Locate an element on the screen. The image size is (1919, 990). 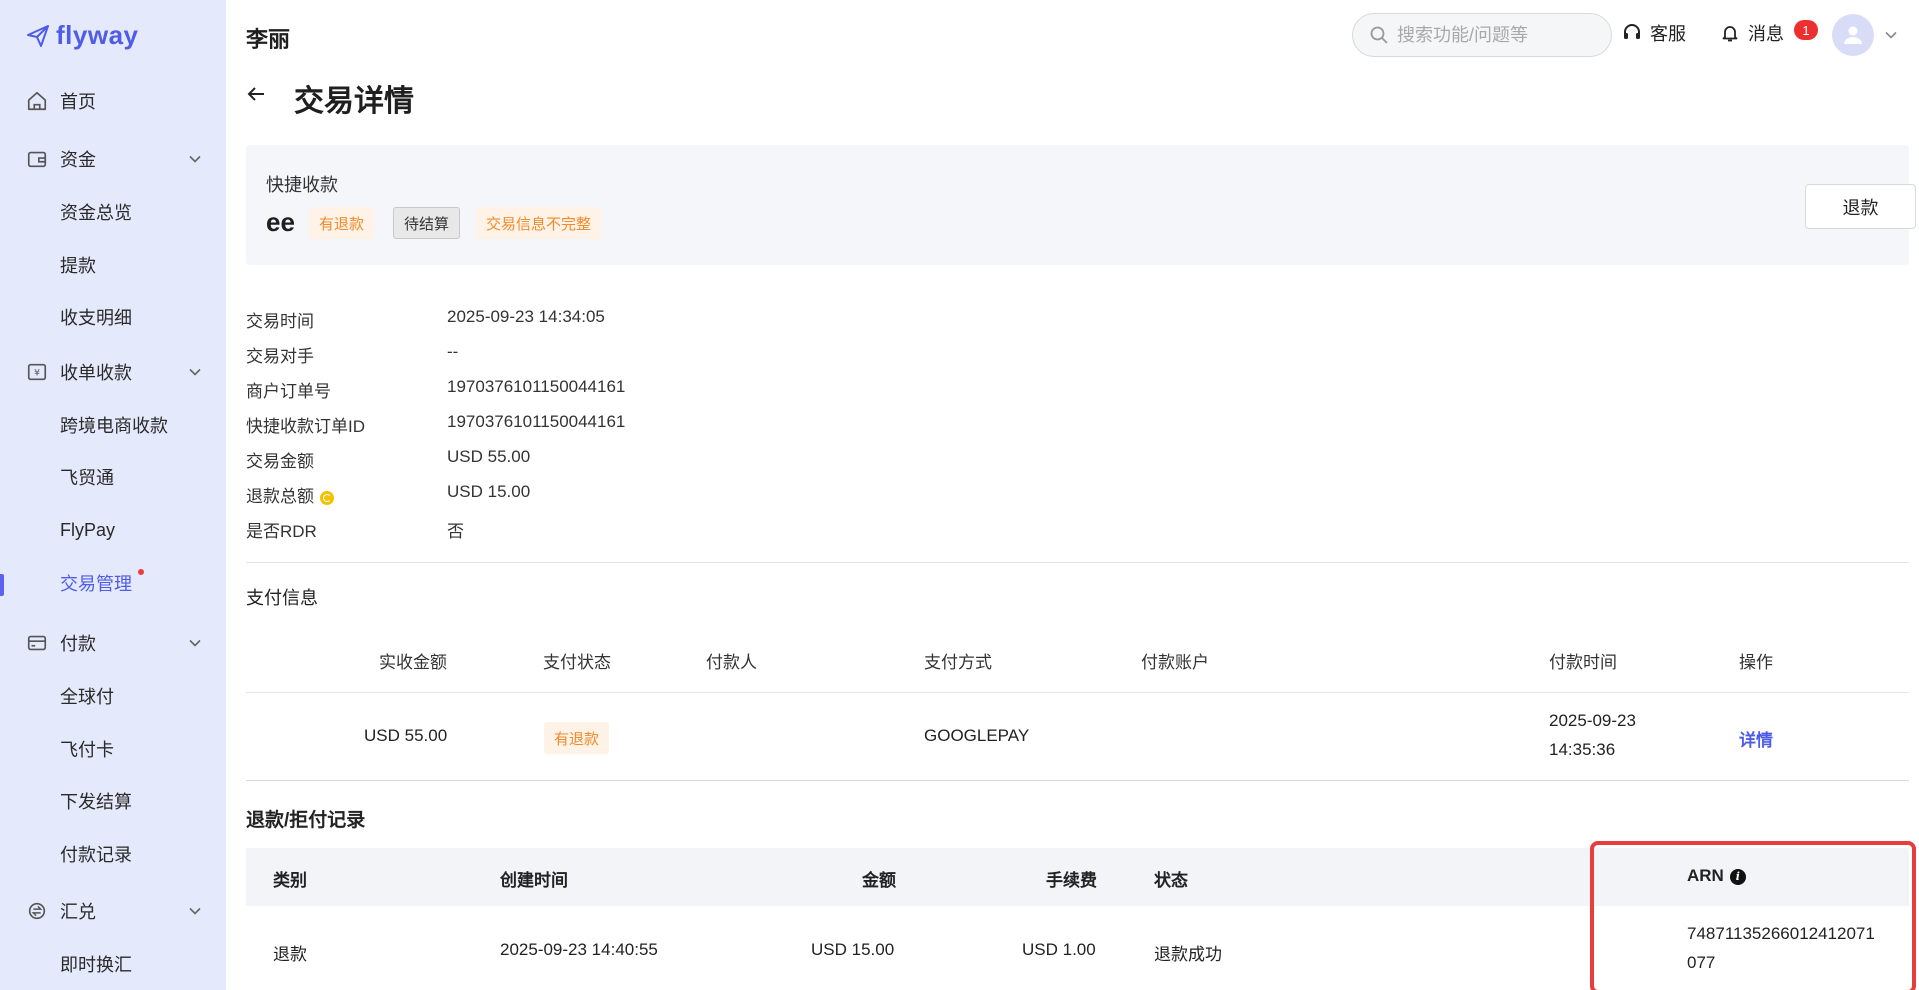
sidebar-item-label: 交易管理 is located at coordinates (96, 584).